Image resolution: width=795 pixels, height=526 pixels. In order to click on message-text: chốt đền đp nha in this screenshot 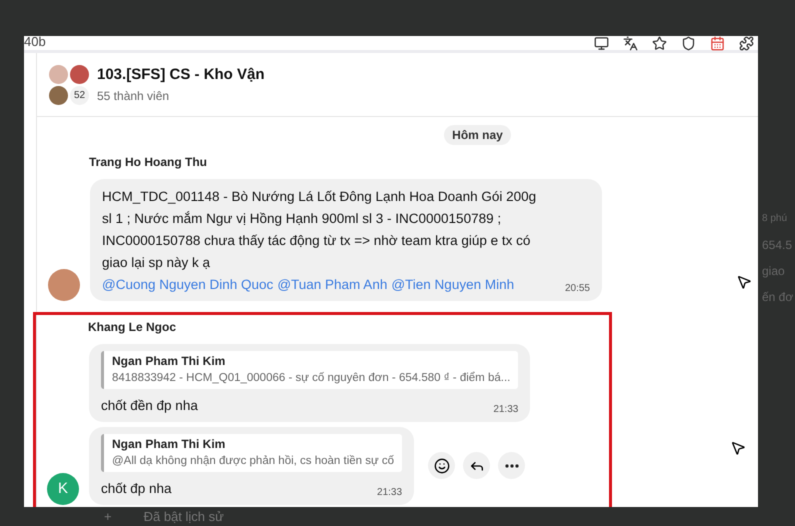, I will do `click(149, 406)`.